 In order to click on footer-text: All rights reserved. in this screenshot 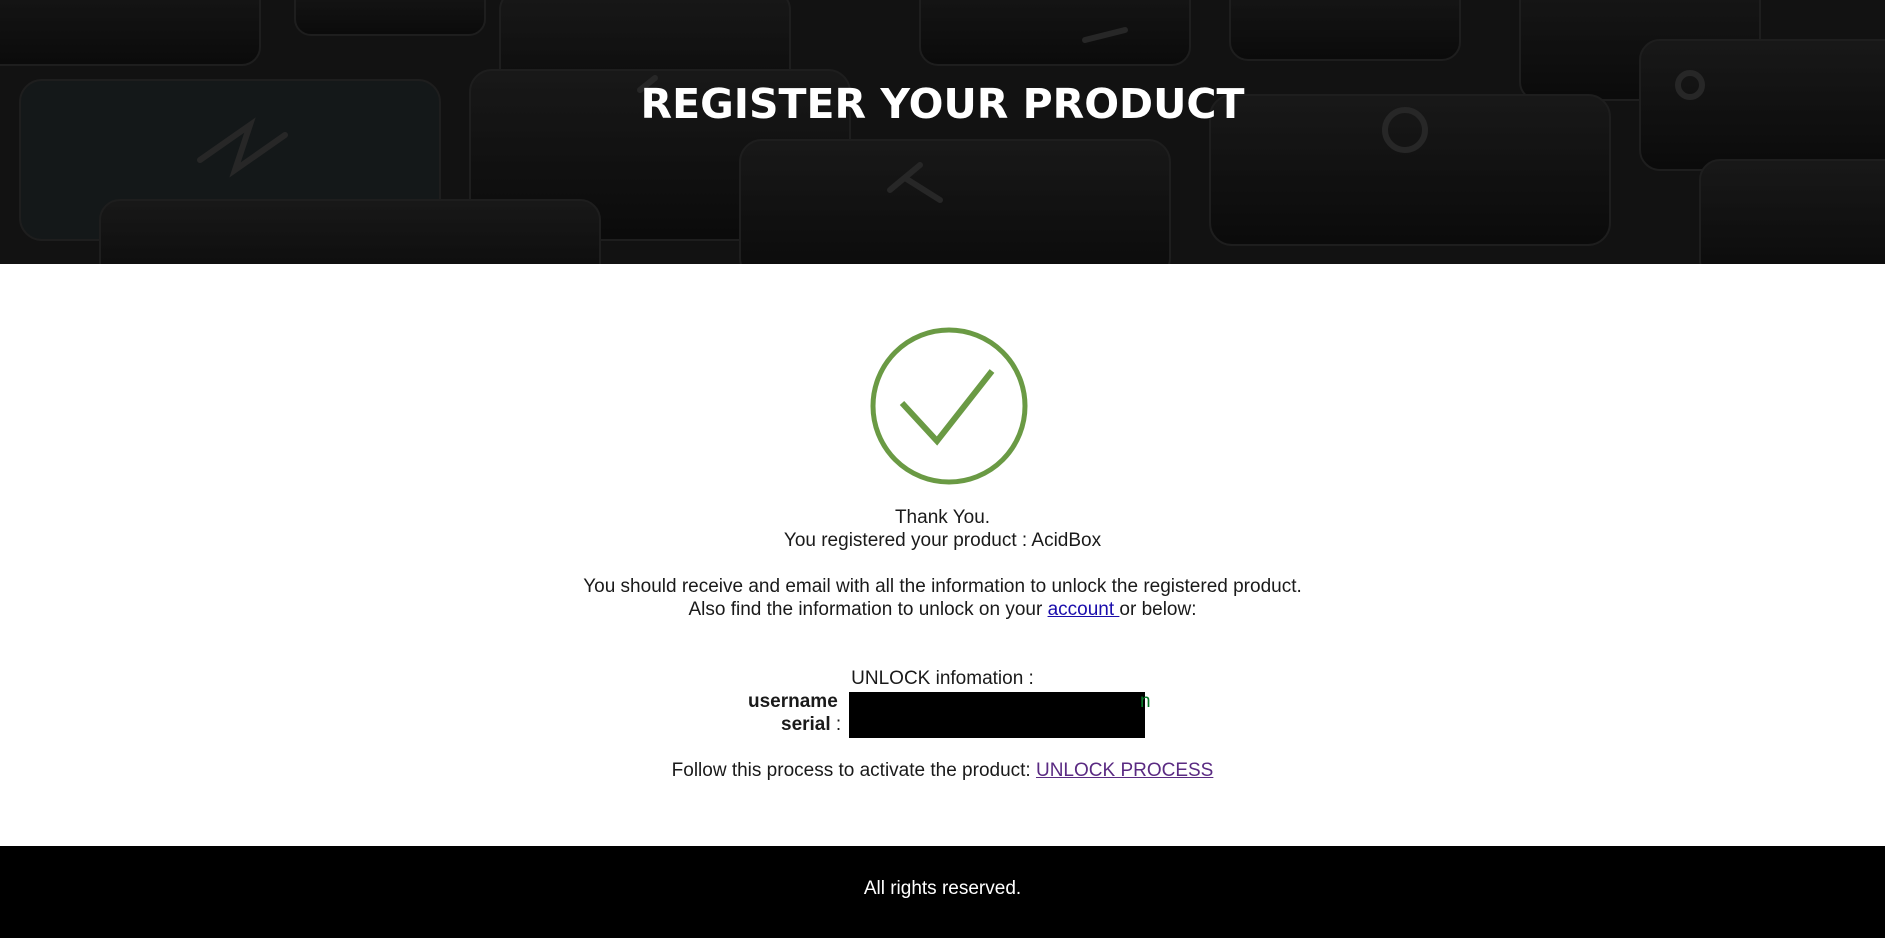, I will do `click(942, 888)`.